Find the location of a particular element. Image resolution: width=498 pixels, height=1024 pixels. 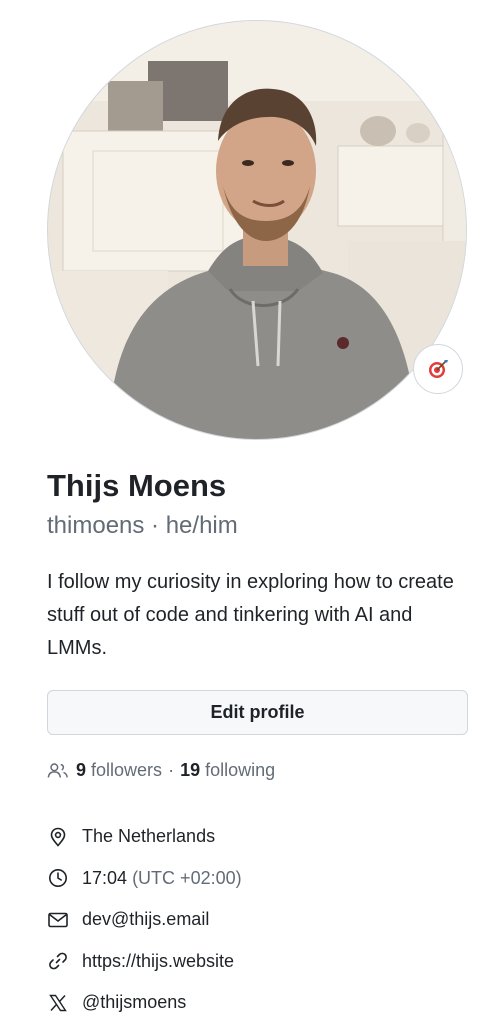

edit-profile-button: Edit profile is located at coordinates (257, 712).